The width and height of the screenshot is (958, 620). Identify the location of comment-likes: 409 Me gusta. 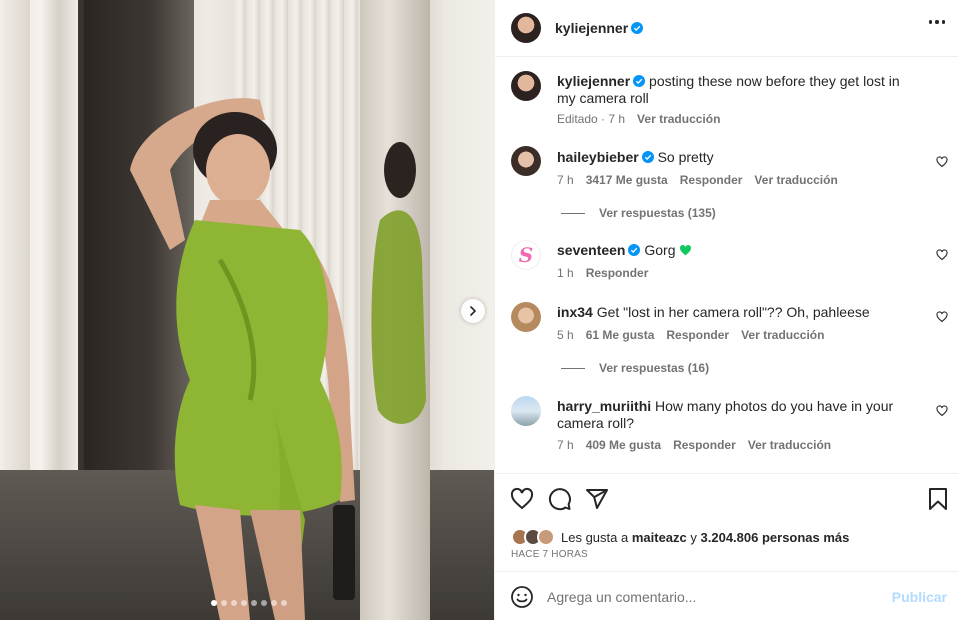
(623, 445).